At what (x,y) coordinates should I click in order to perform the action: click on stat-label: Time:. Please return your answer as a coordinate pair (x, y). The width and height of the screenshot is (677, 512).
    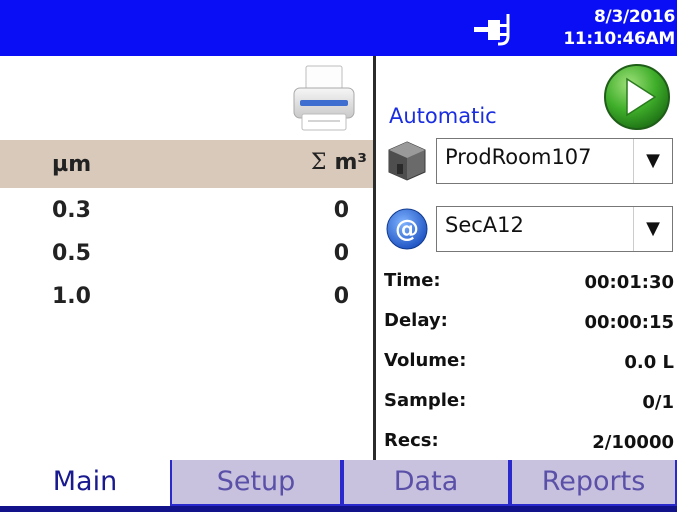
    Looking at the image, I should click on (412, 280).